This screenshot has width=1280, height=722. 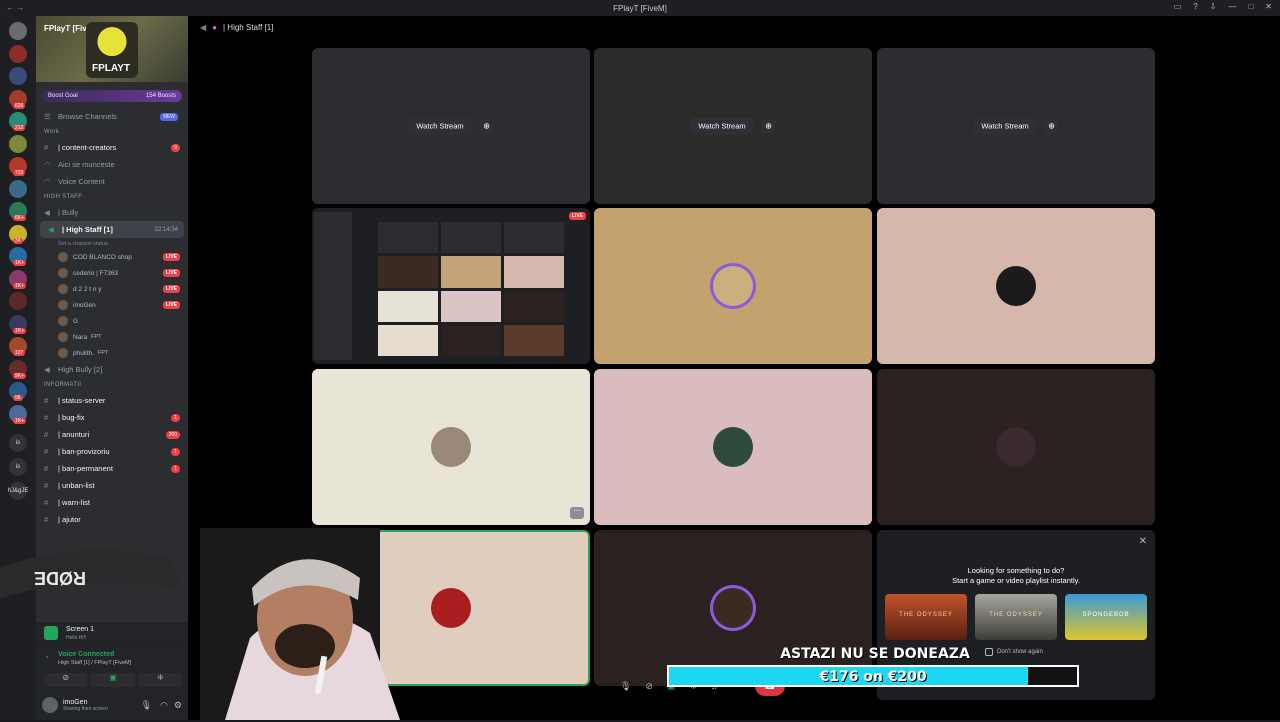 I want to click on category-work: Work, so click(x=112, y=132).